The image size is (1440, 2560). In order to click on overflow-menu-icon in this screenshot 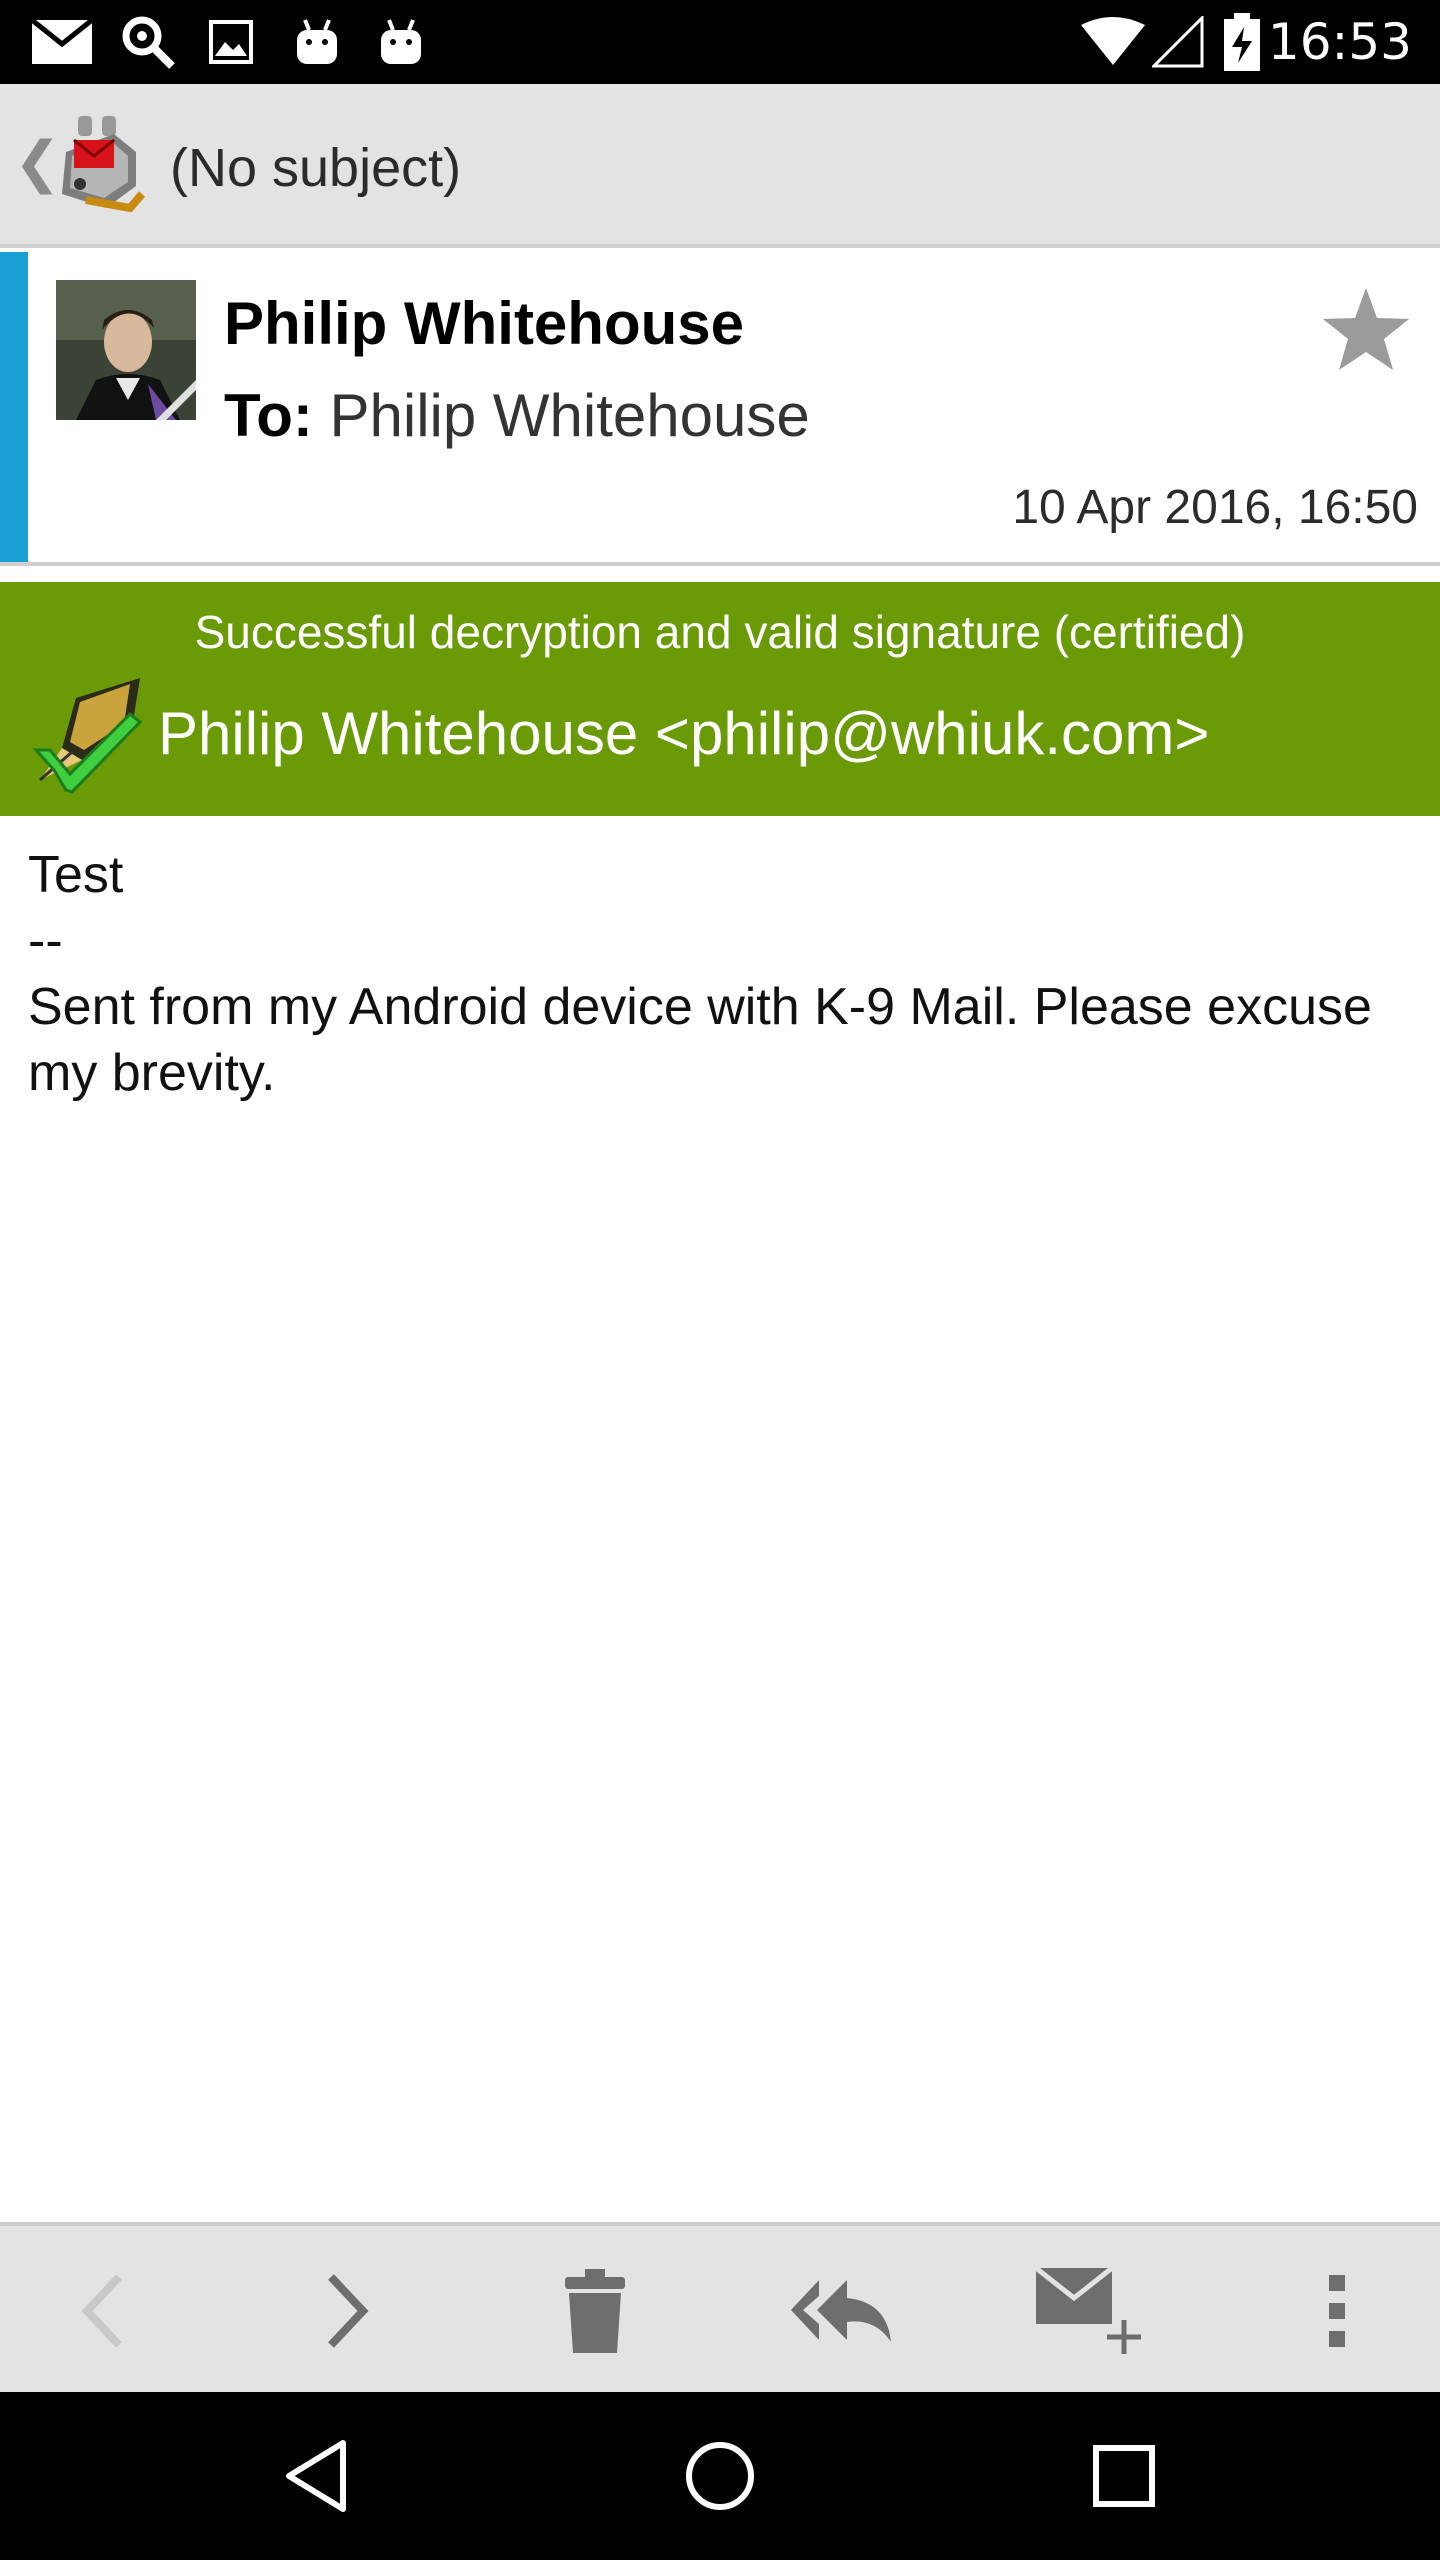, I will do `click(1337, 2311)`.